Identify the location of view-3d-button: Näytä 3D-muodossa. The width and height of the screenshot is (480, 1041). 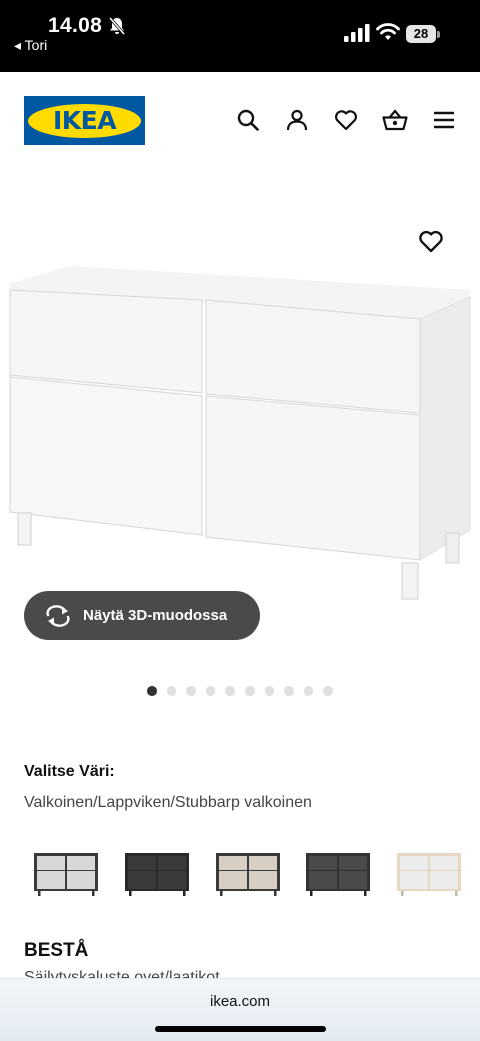
(142, 615).